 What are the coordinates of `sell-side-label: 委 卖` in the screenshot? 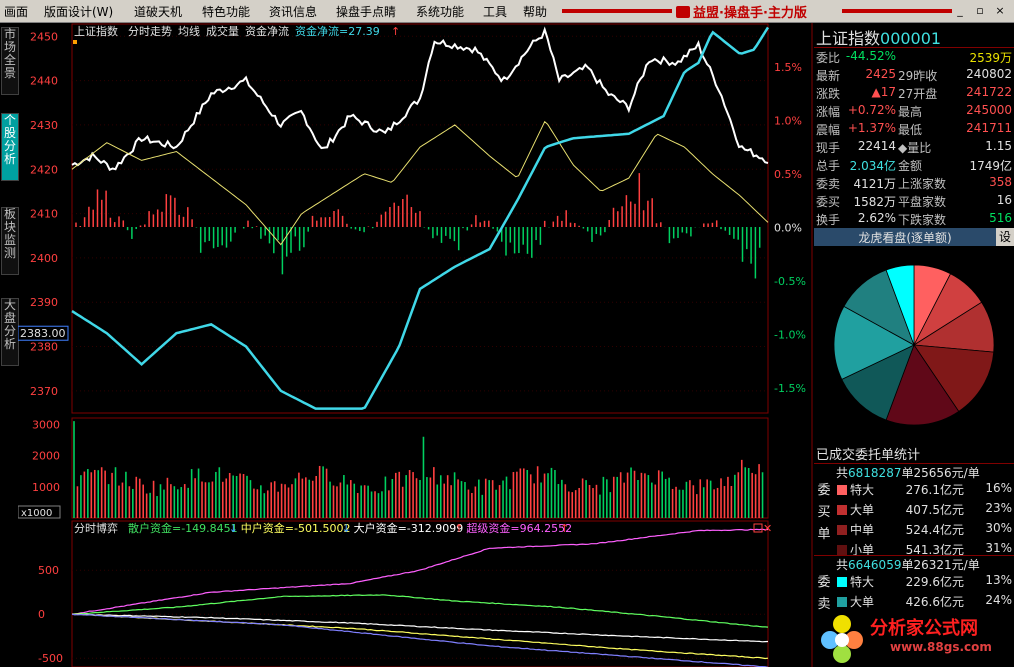 It's located at (824, 594).